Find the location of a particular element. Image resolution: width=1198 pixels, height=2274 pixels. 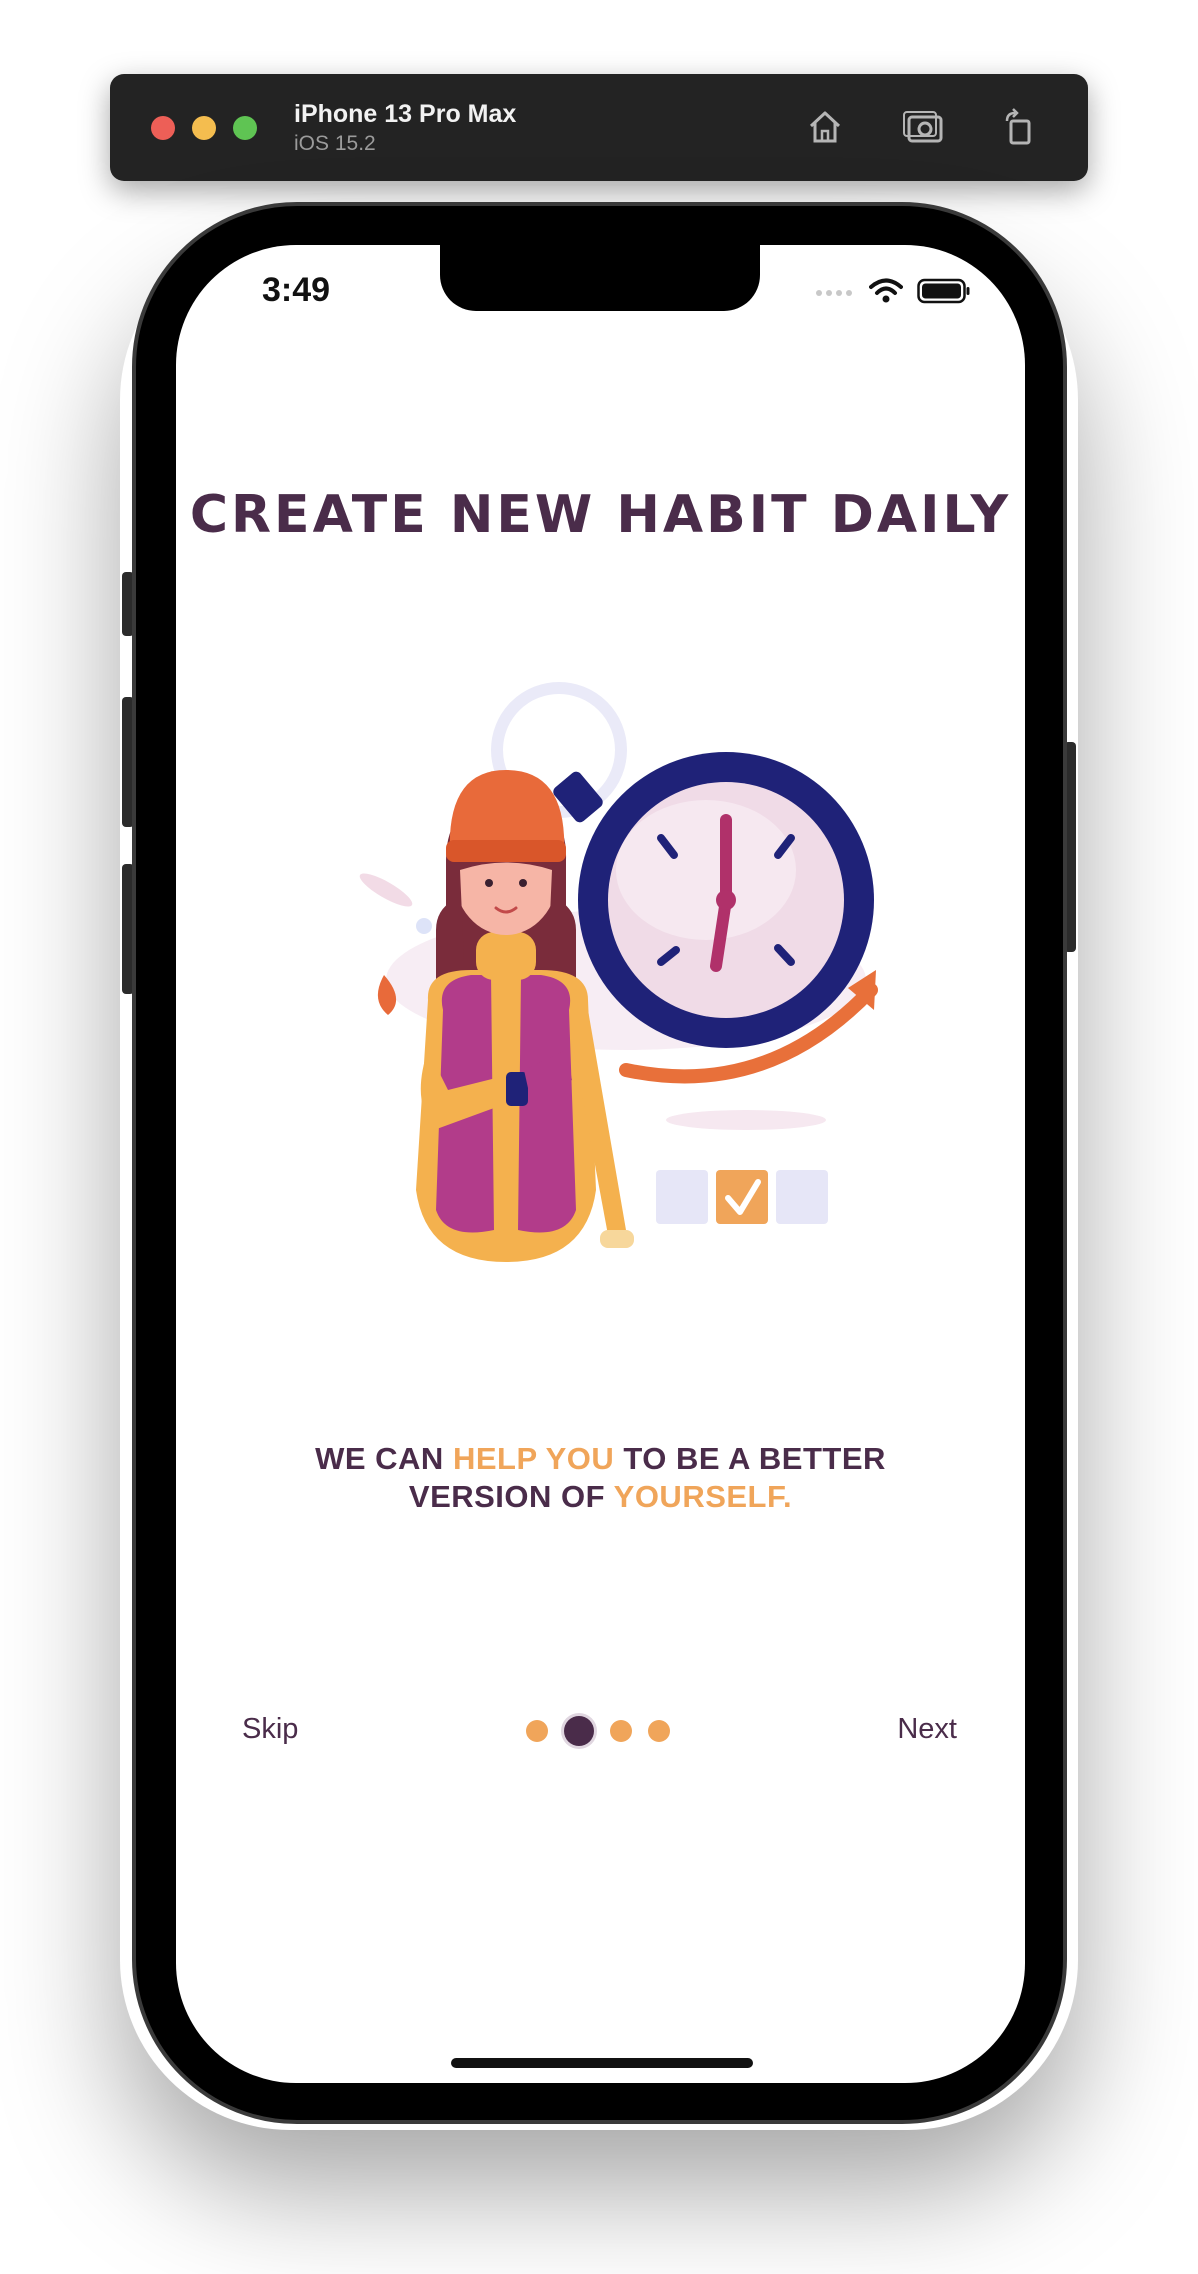

tagline-accent-yourself: YOURSELF. is located at coordinates (703, 1496).